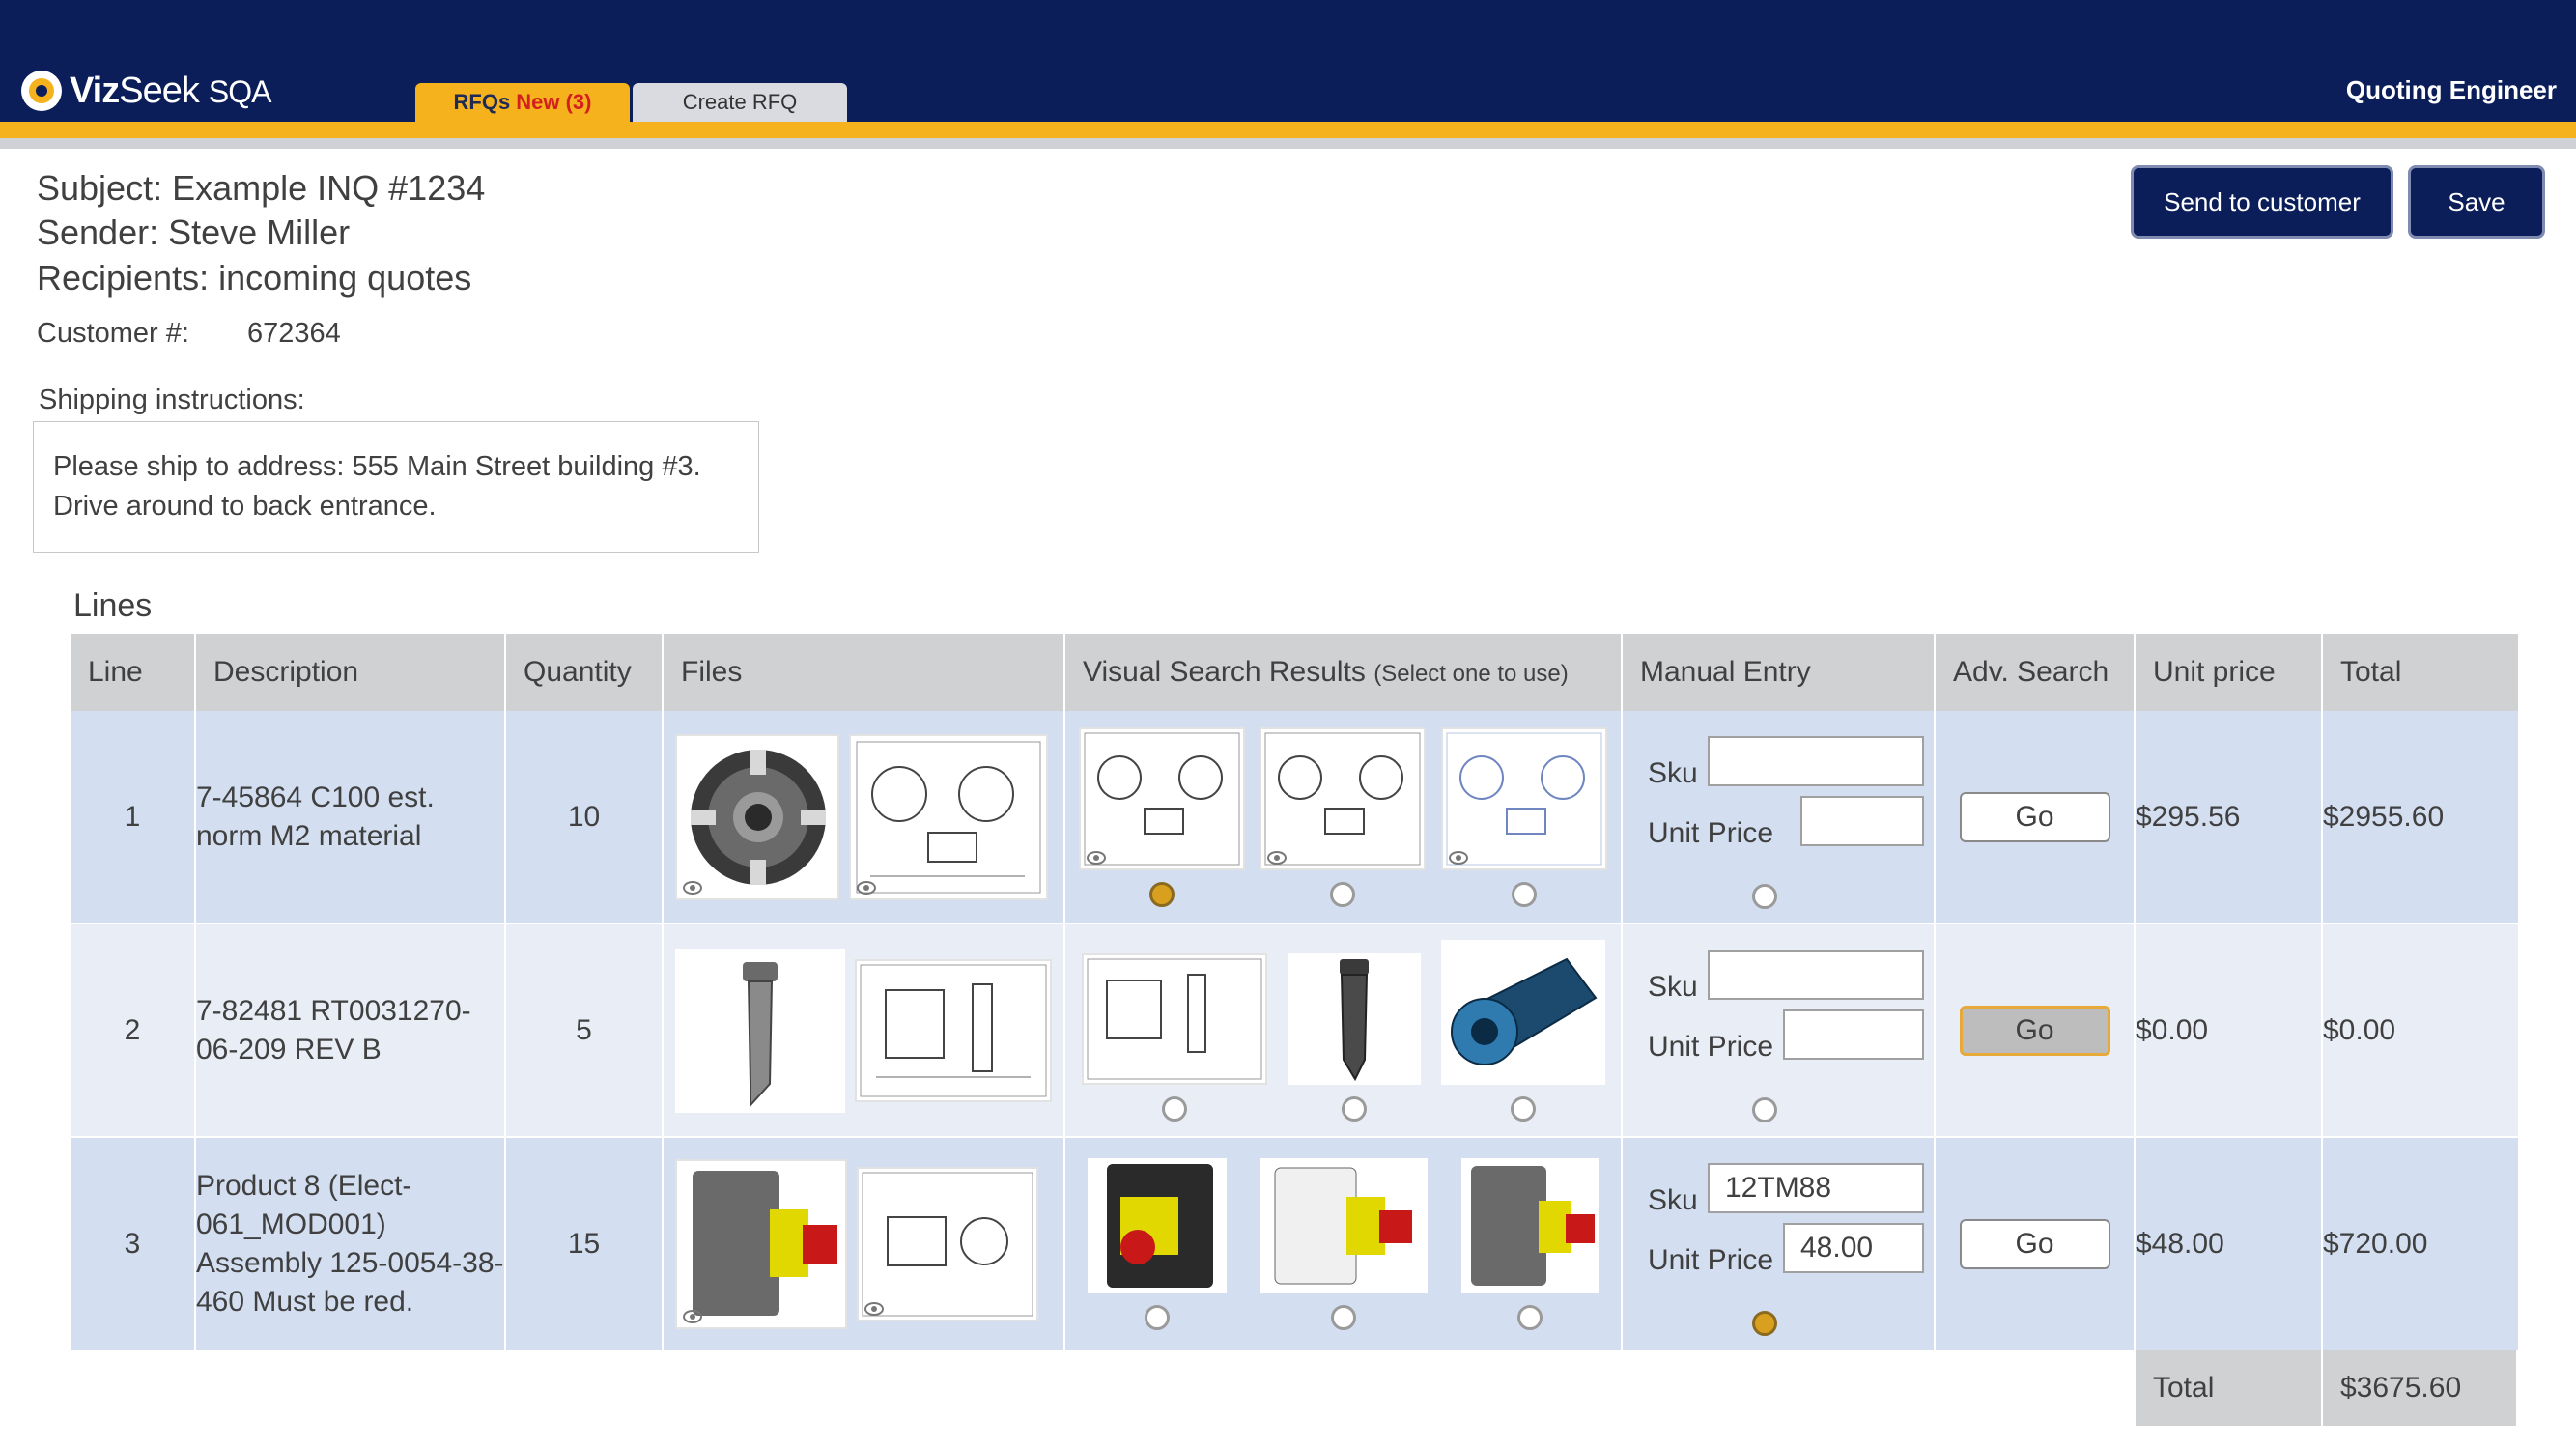 This screenshot has width=2576, height=1449. What do you see at coordinates (2262, 202) in the screenshot?
I see `send-to-customer-button: Send to customer` at bounding box center [2262, 202].